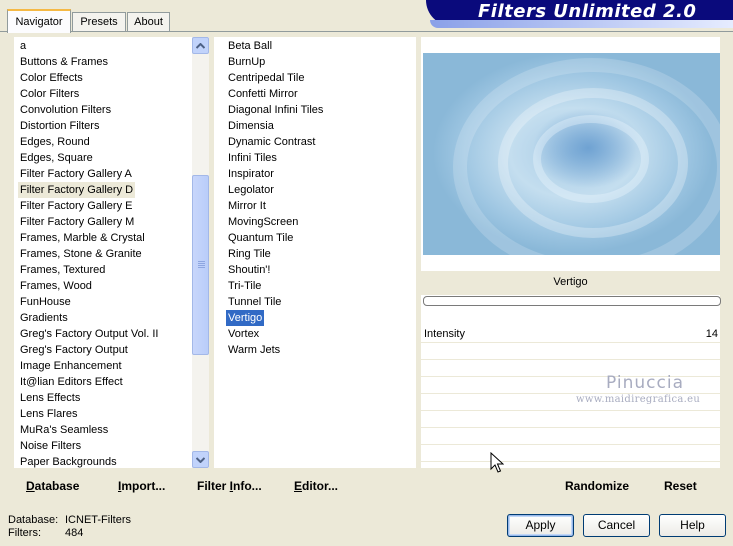  What do you see at coordinates (59, 126) in the screenshot?
I see `list-item: Distortion Filters` at bounding box center [59, 126].